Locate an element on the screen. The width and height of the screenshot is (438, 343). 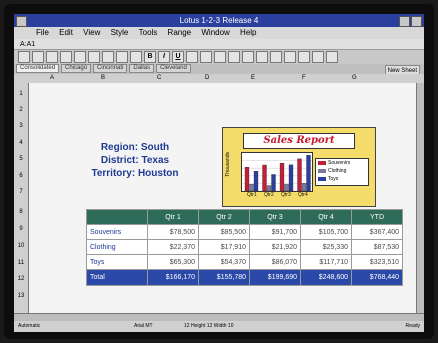
total-value-cell: $768,440 is located at coordinates (377, 277).